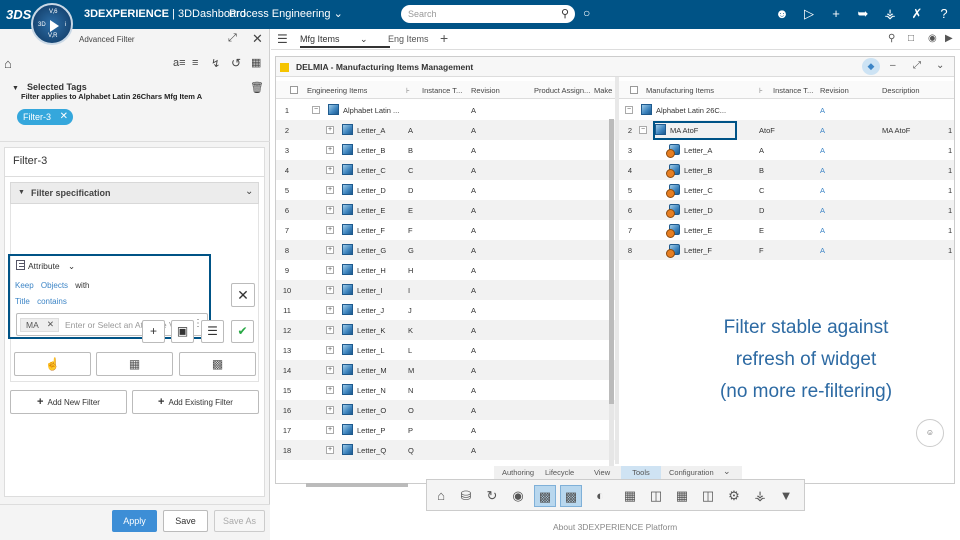 The image size is (960, 540). Describe the element at coordinates (518, 472) in the screenshot. I see `tab-authoring: Authoring` at that location.